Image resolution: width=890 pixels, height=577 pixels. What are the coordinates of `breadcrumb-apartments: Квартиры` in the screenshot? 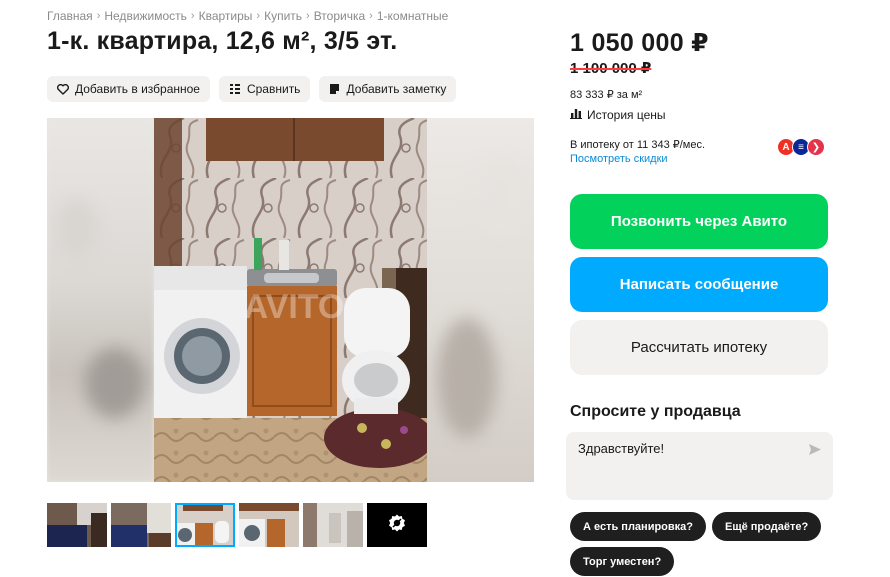 It's located at (226, 16).